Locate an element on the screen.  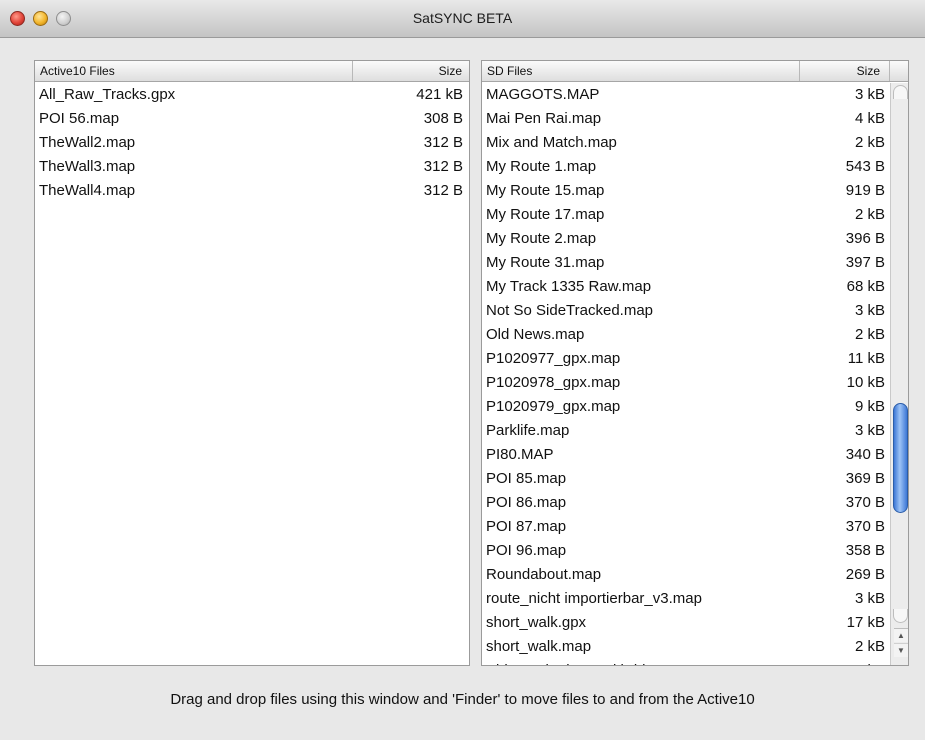
sd-vertical-scrollbar: ▲ ▼ is located at coordinates (899, 374).